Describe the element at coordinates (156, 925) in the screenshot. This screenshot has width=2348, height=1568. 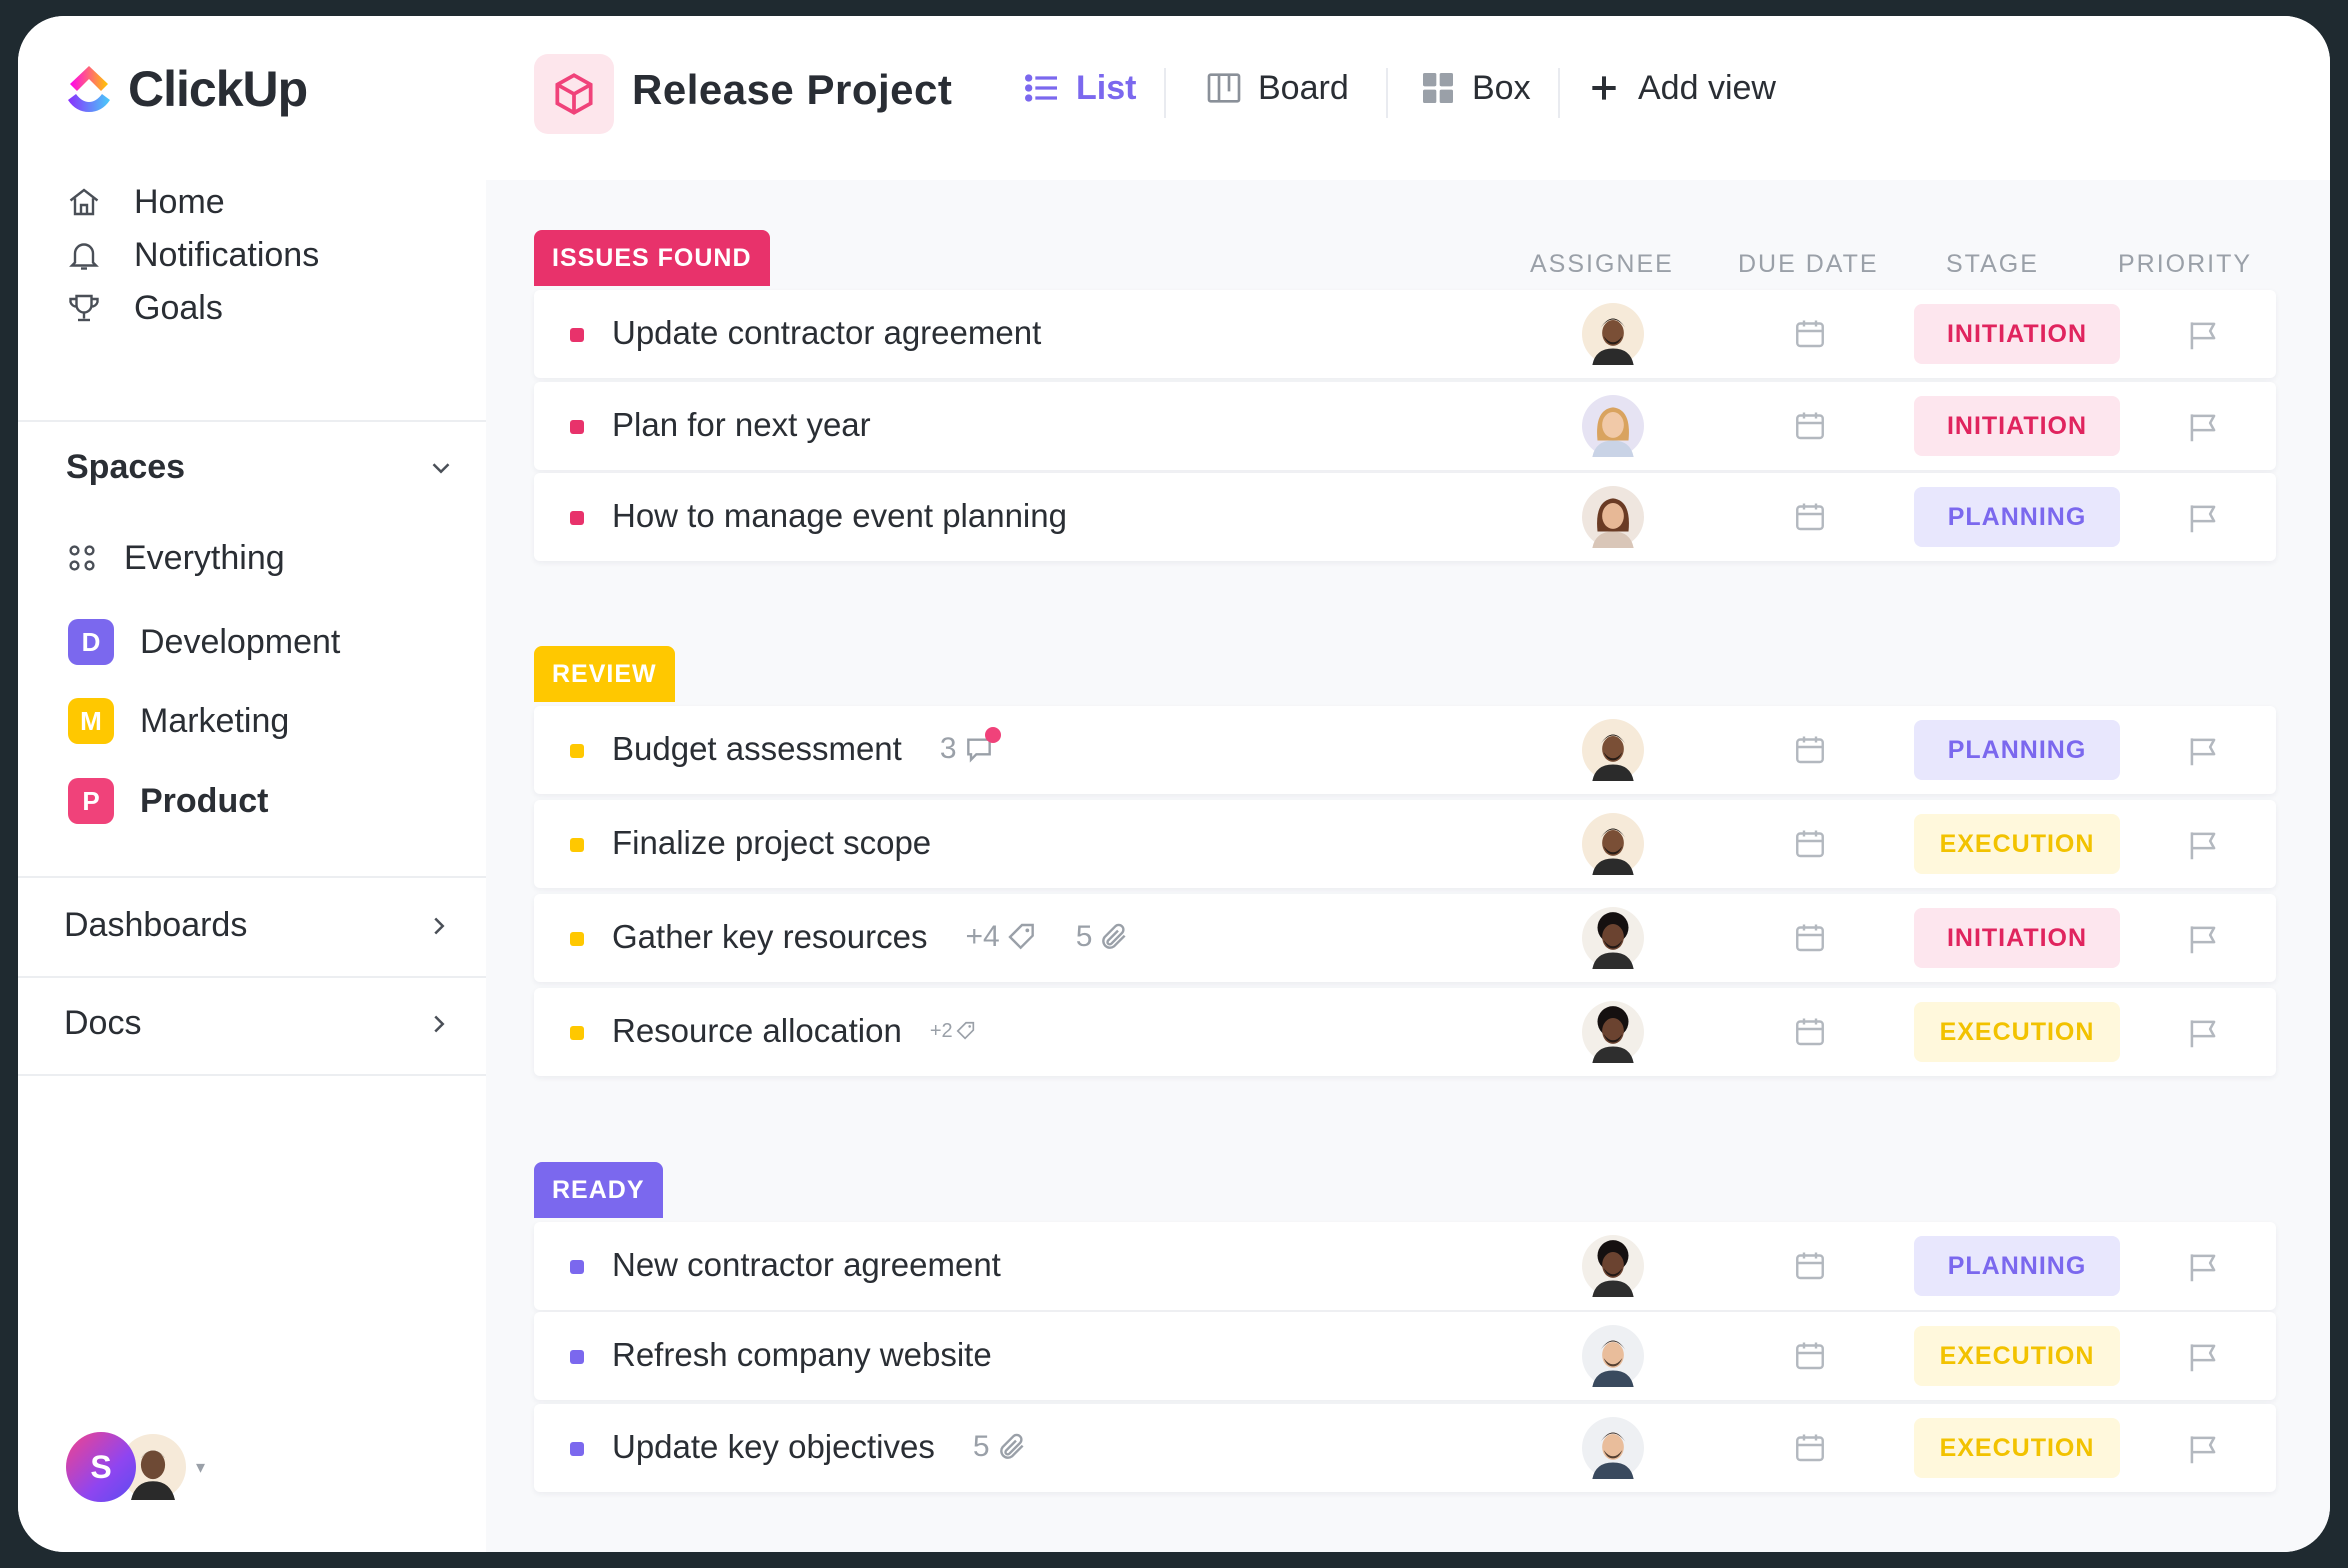
I see `dashboards-label: Dashboards` at that location.